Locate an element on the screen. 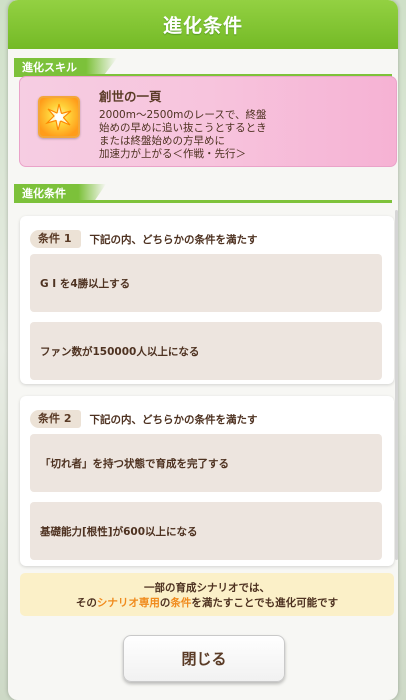 This screenshot has width=406, height=700. close-button: 閉じる is located at coordinates (204, 658).